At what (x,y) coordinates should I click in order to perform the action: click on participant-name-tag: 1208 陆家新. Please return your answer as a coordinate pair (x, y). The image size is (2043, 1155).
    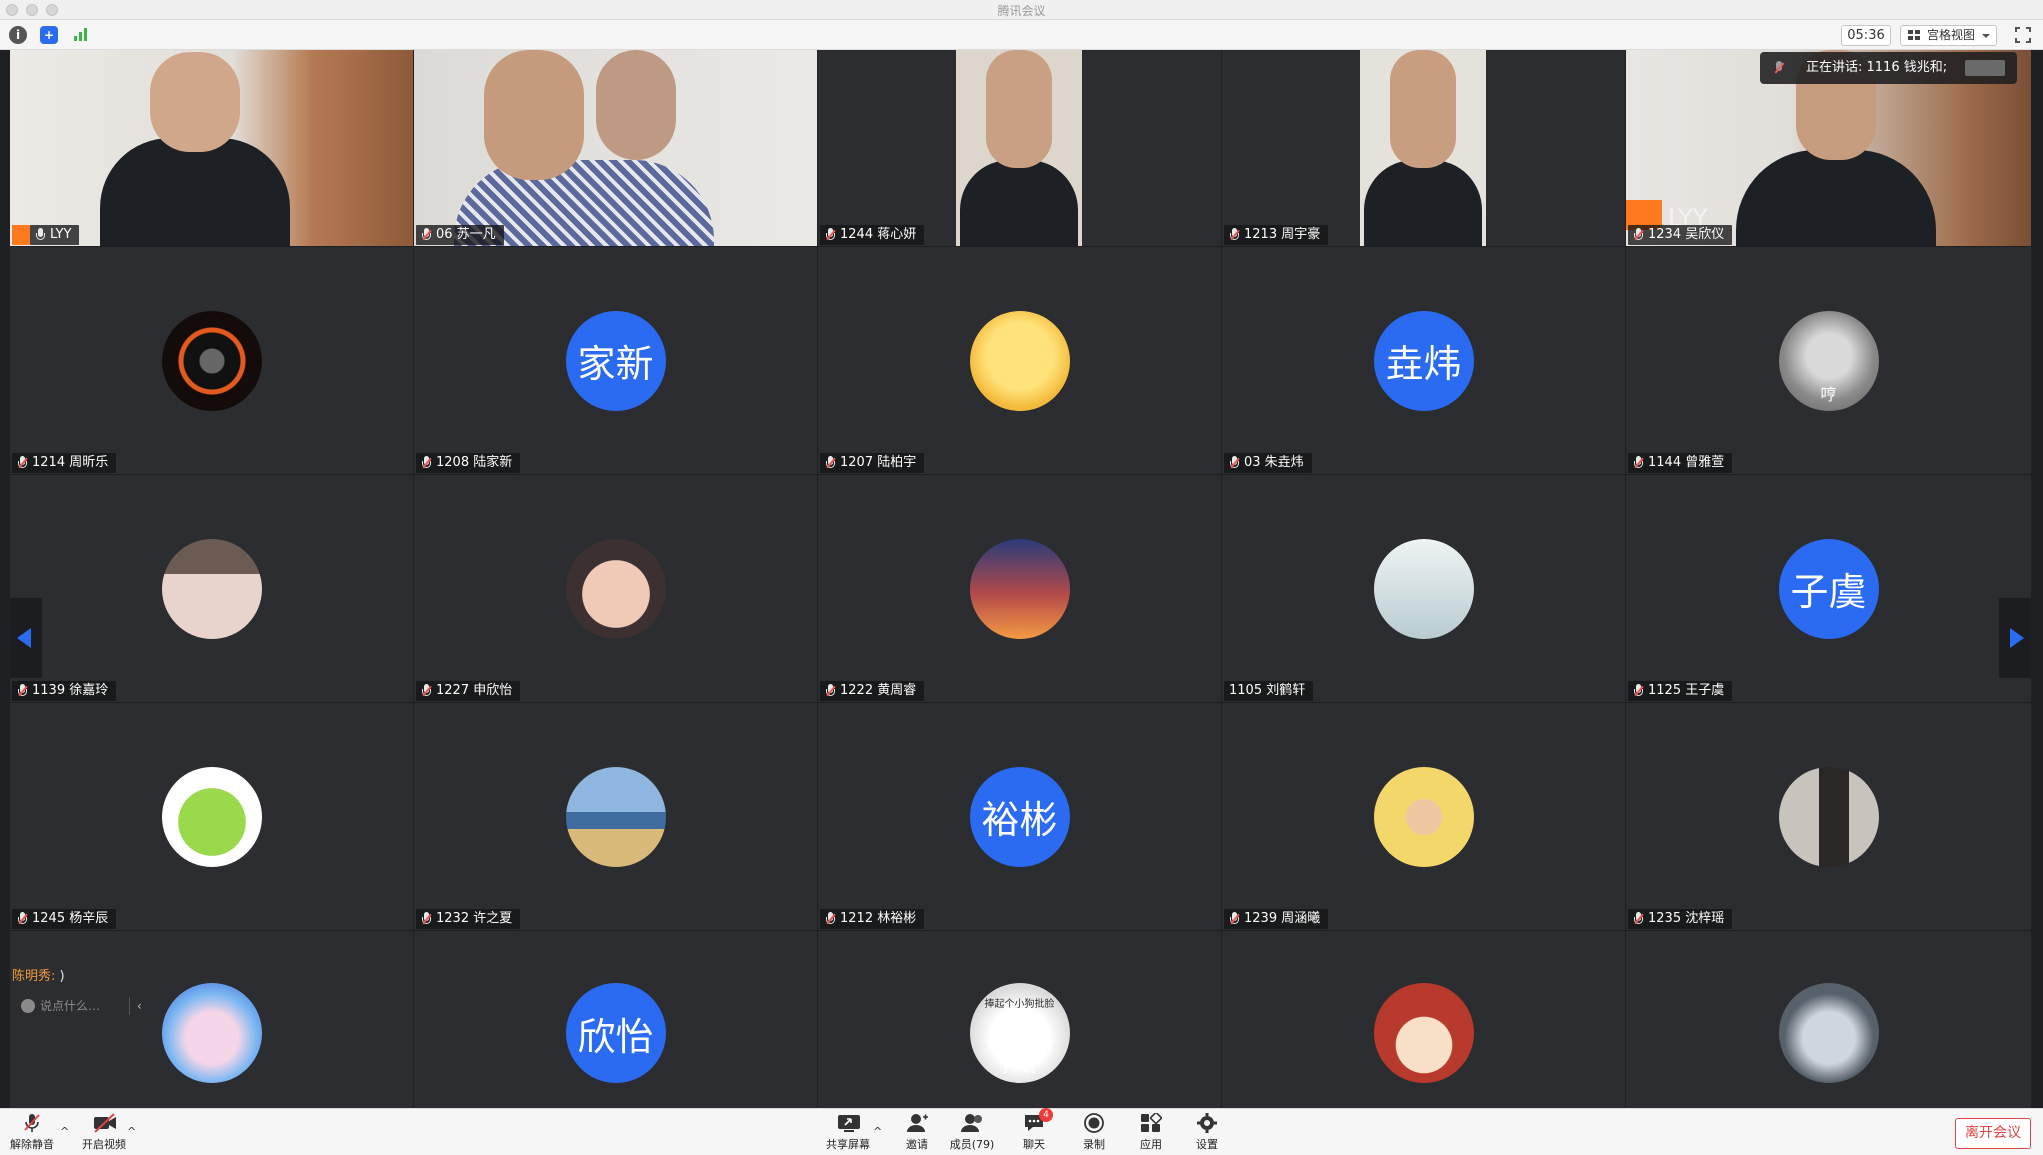
    Looking at the image, I should click on (468, 463).